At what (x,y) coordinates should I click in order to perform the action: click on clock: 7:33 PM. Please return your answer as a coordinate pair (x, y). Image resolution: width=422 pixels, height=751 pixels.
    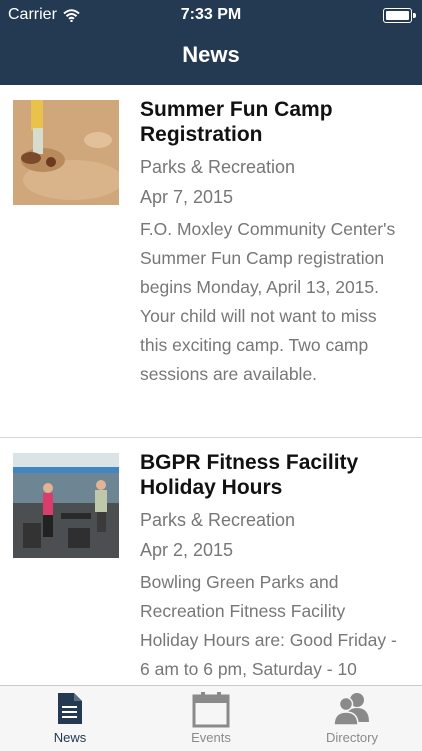
    Looking at the image, I should click on (211, 14).